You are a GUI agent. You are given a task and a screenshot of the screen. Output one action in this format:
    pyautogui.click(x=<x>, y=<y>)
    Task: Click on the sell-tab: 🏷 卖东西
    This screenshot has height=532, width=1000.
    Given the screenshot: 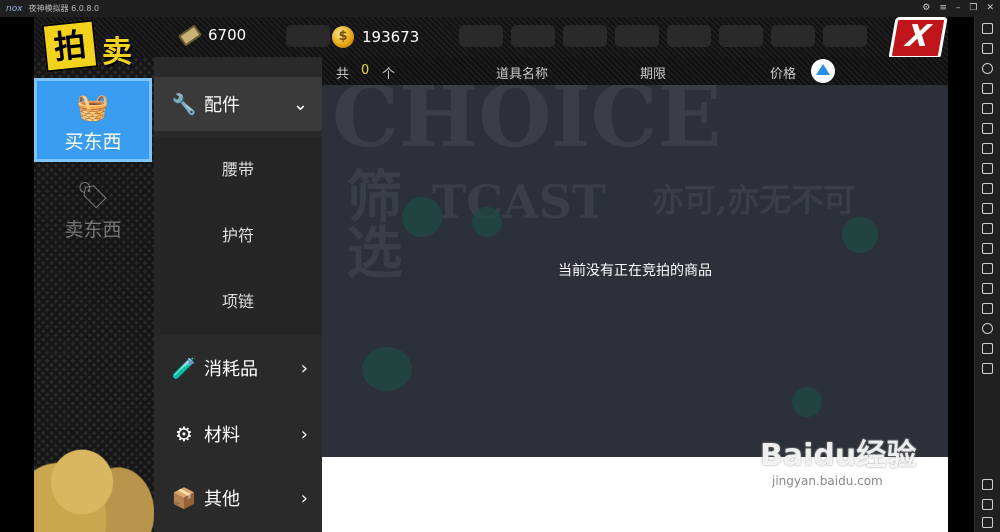 What is the action you would take?
    pyautogui.click(x=93, y=211)
    